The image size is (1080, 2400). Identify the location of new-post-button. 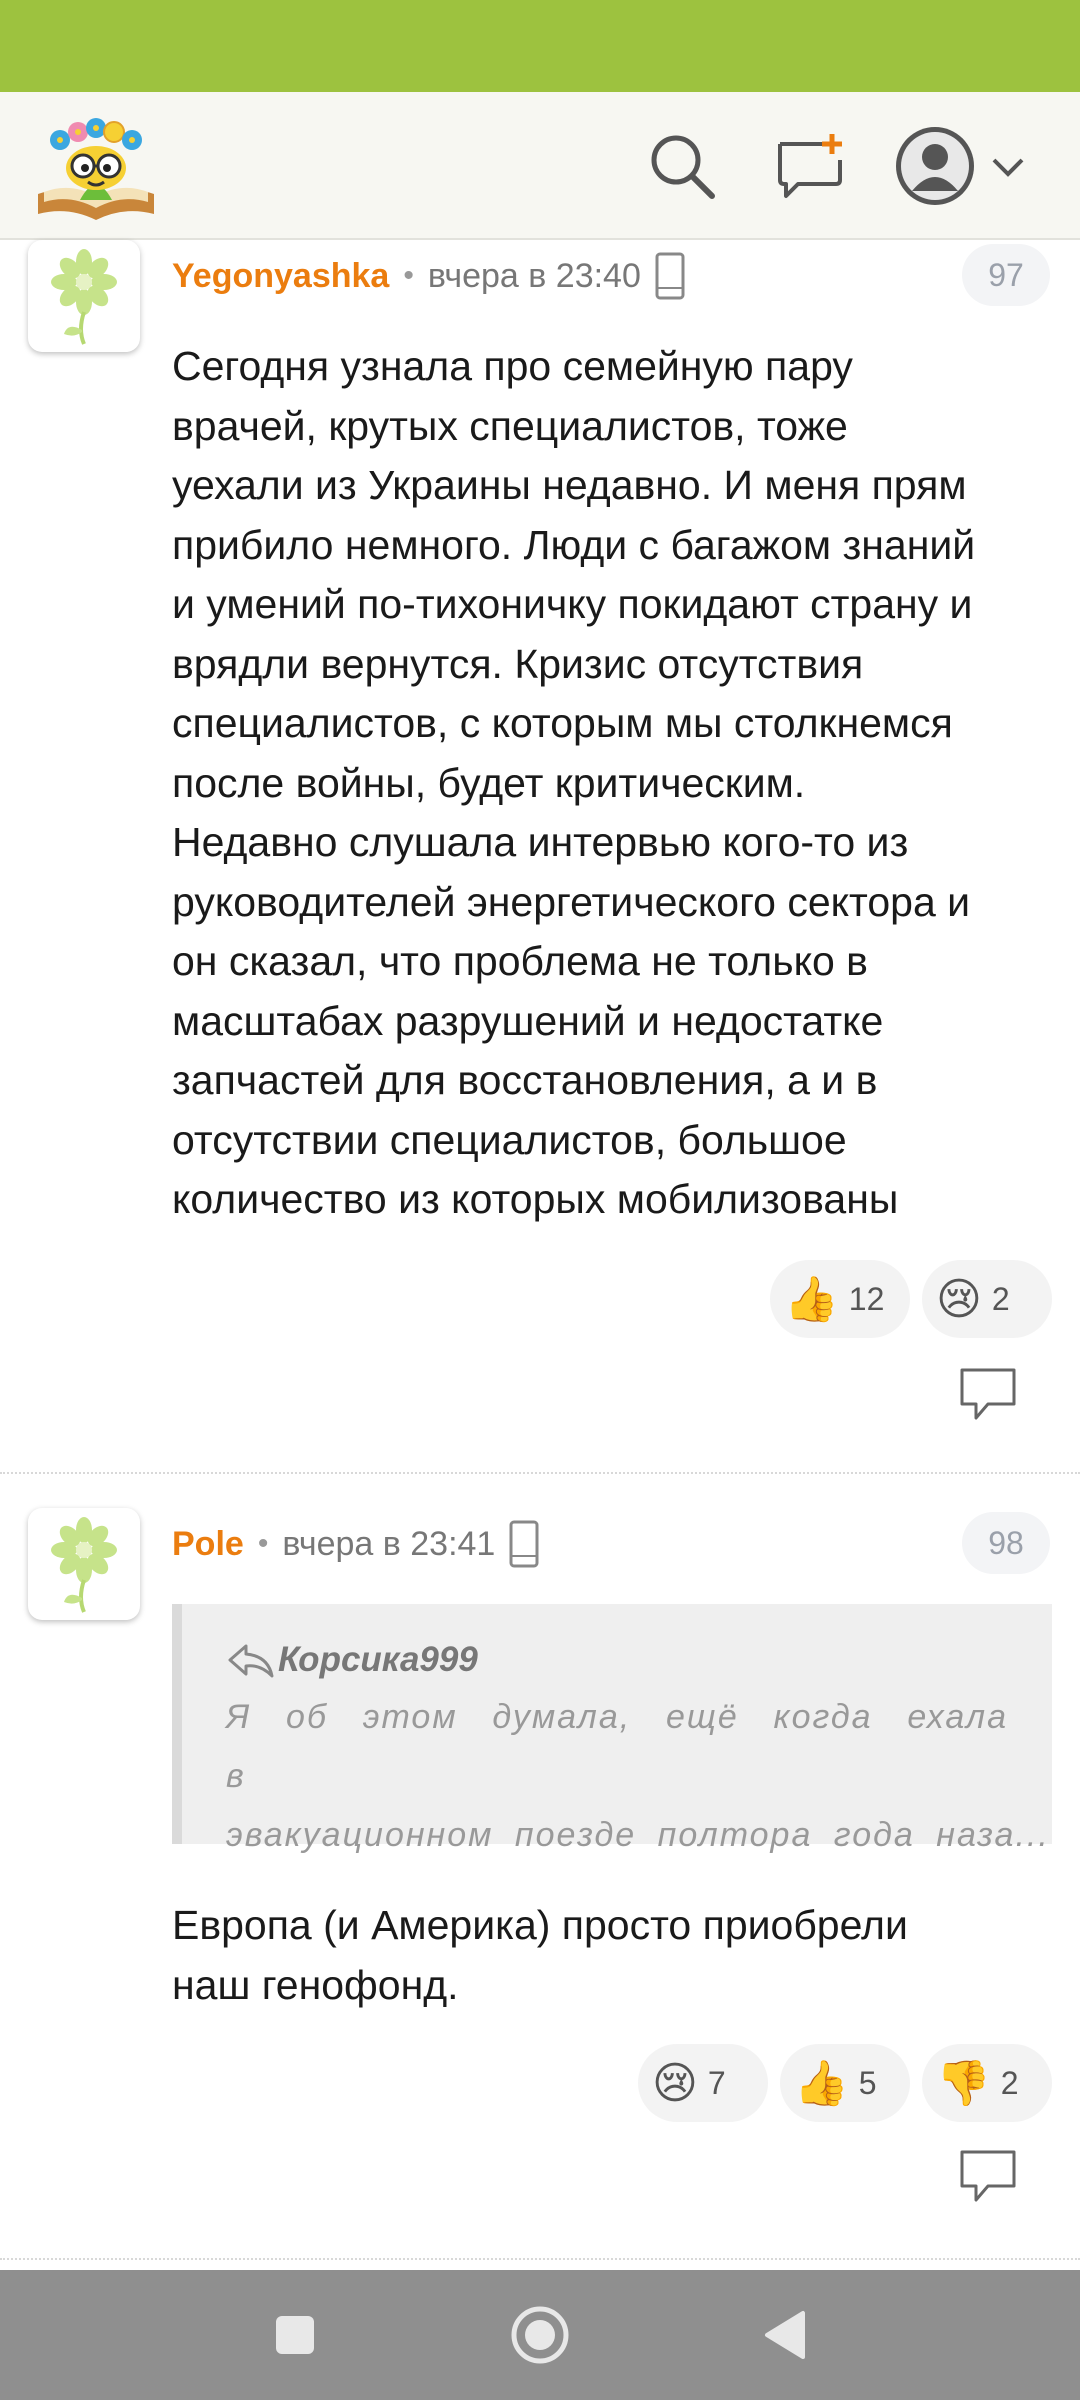
(810, 166).